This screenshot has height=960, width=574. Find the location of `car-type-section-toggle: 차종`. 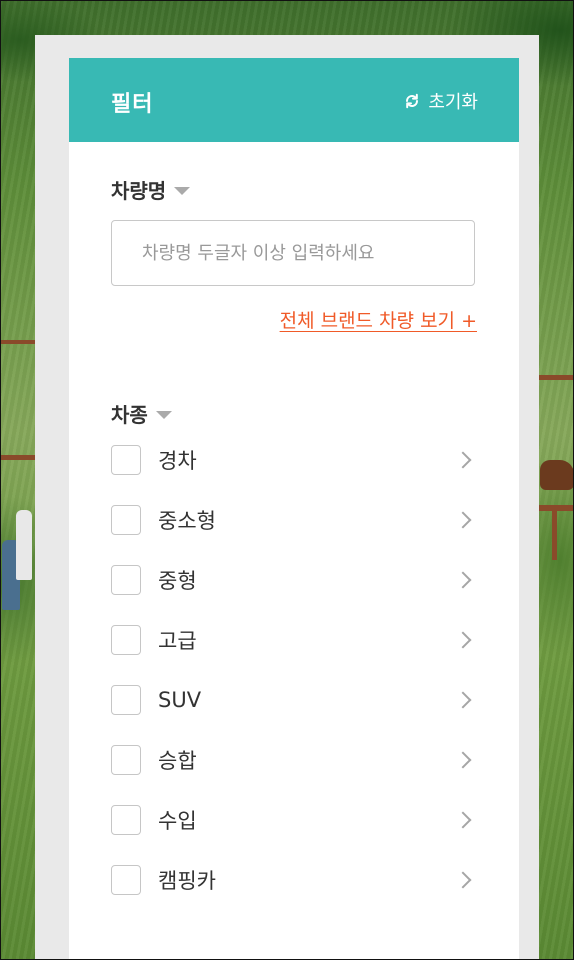

car-type-section-toggle: 차종 is located at coordinates (141, 413).